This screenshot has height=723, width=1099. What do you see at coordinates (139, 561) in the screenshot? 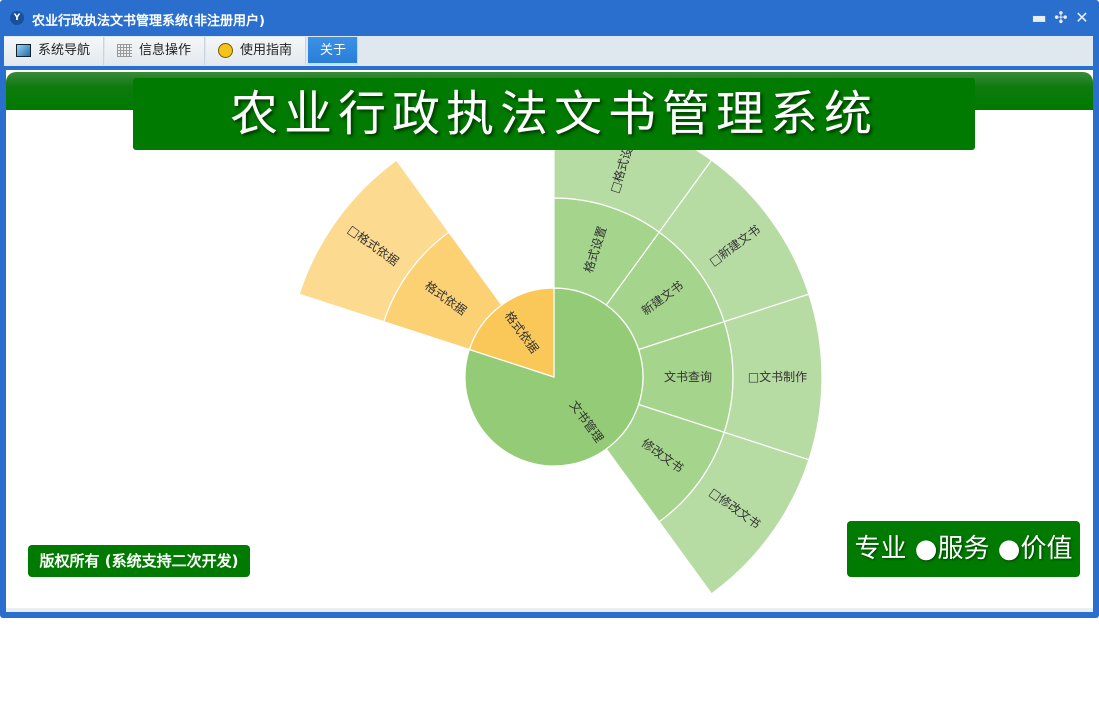
I see `copyright-badge: 版权所有 (系统支持二次开发)` at bounding box center [139, 561].